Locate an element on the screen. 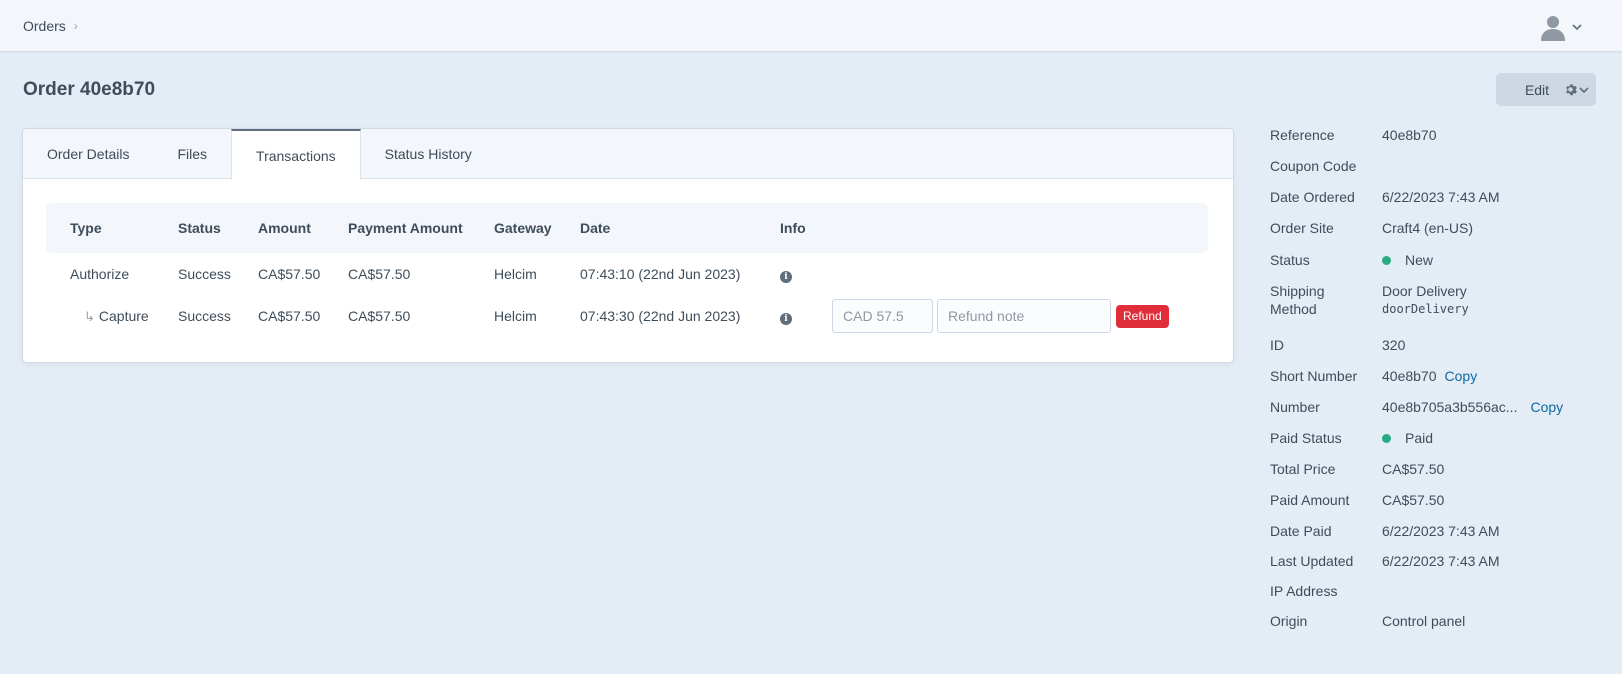 The height and width of the screenshot is (674, 1622). meta-label: Paid Status is located at coordinates (1306, 438).